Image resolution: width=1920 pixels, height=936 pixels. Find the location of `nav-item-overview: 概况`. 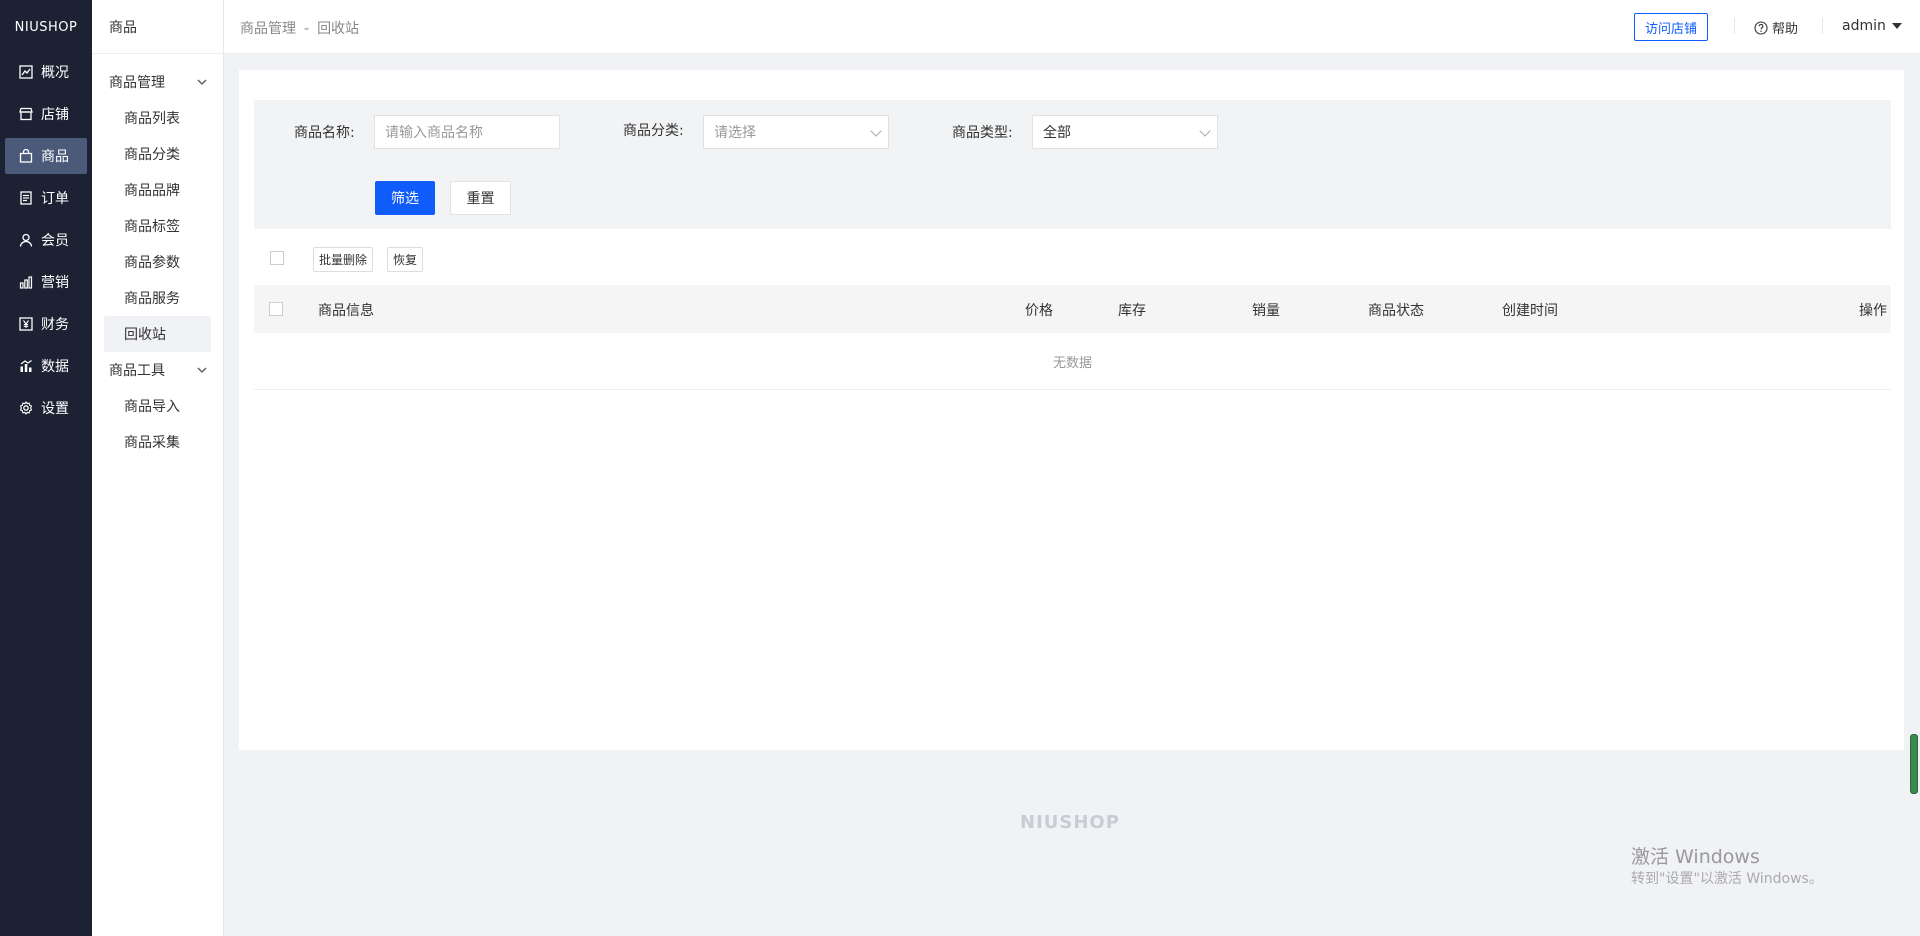

nav-item-overview: 概况 is located at coordinates (46, 72).